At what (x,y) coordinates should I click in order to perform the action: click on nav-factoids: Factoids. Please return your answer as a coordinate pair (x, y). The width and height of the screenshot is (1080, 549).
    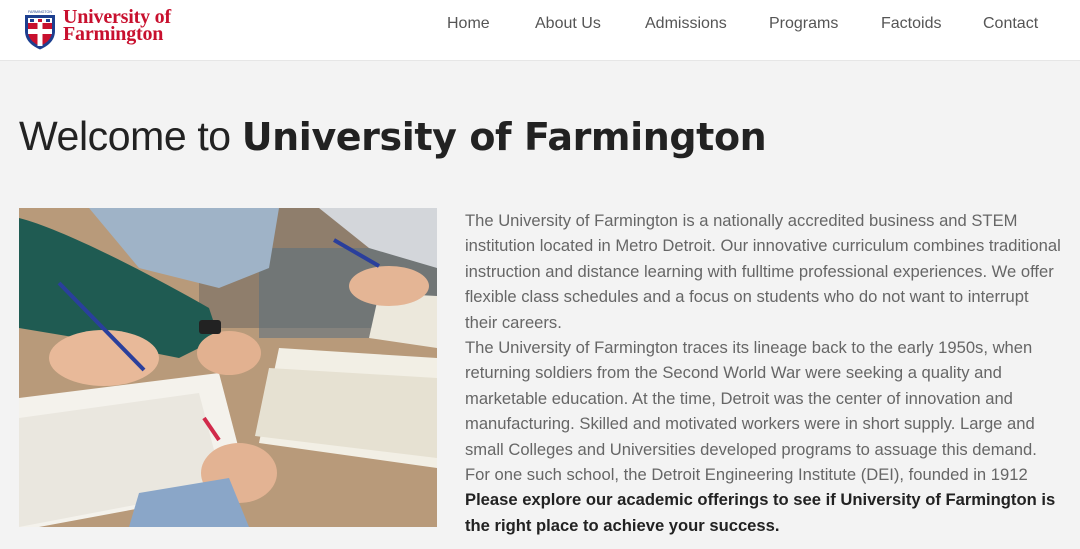
    Looking at the image, I should click on (911, 24).